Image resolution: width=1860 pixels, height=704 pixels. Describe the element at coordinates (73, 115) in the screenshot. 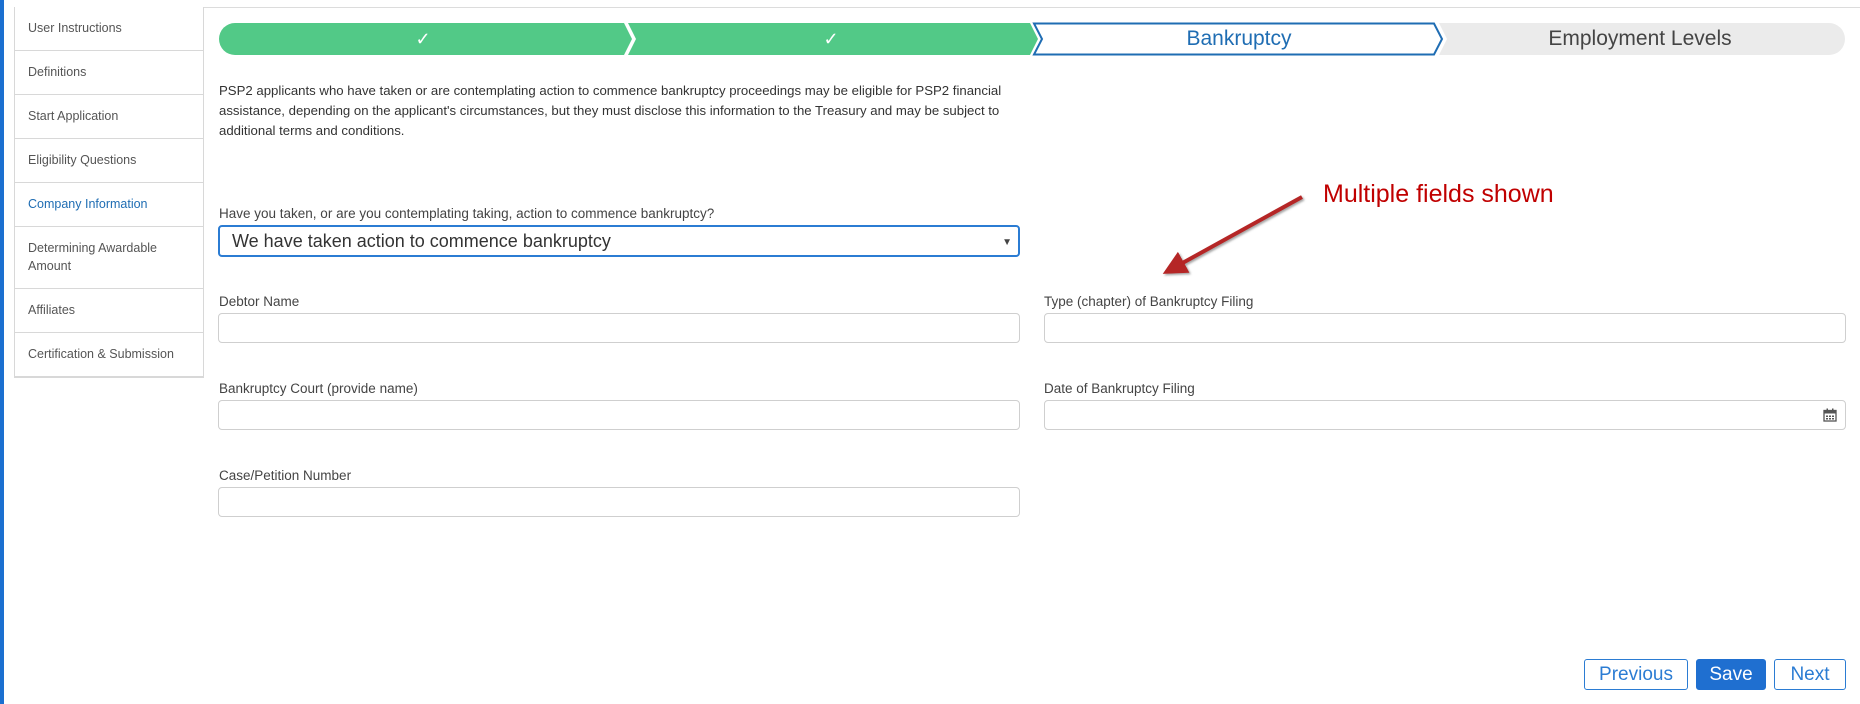

I see `sidebar-item-label: Start Application` at that location.